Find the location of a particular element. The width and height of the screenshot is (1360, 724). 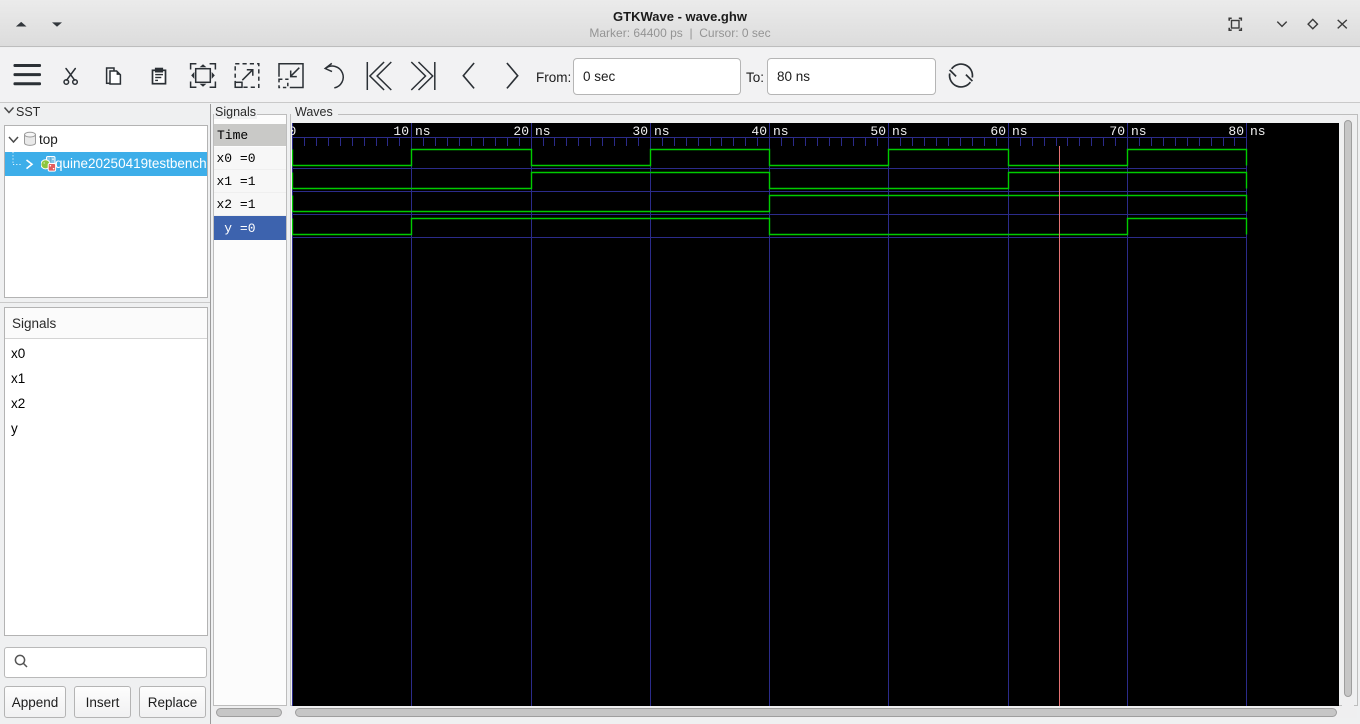

svg-text: 60 is located at coordinates (998, 131).